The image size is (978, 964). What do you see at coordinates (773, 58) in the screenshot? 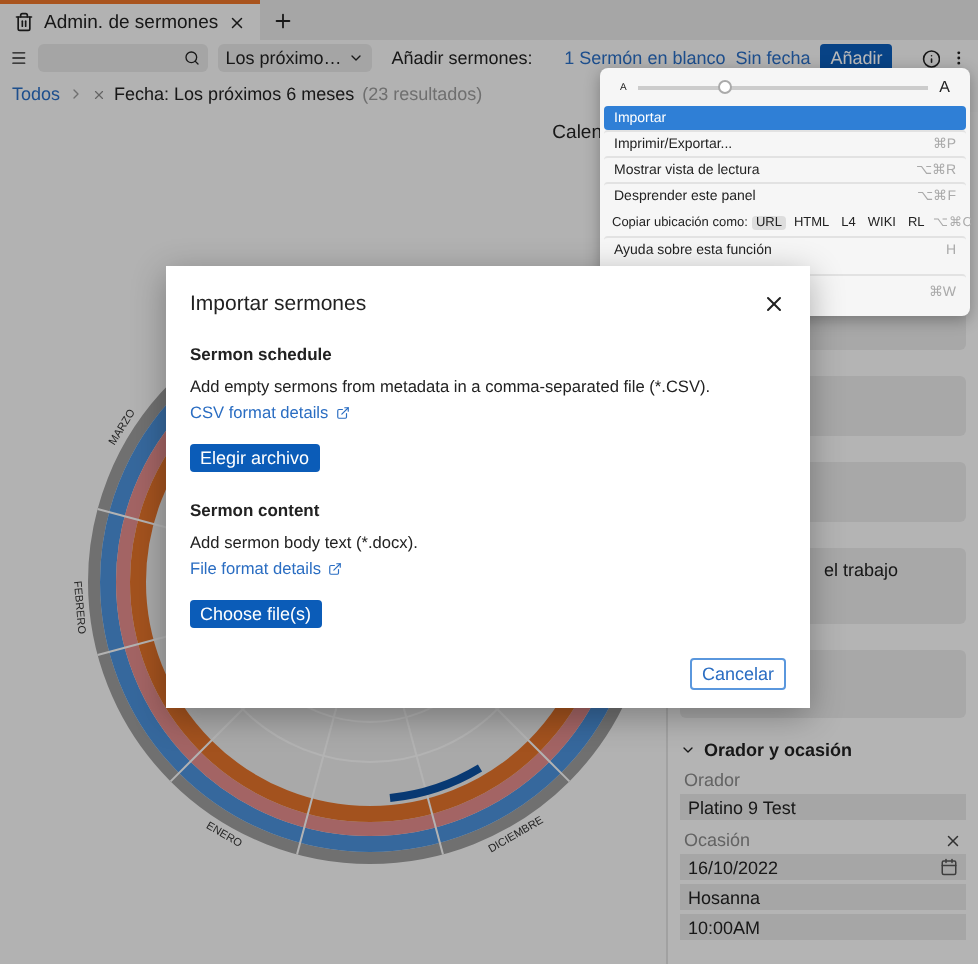
I see `add-option-link: Sin fecha` at bounding box center [773, 58].